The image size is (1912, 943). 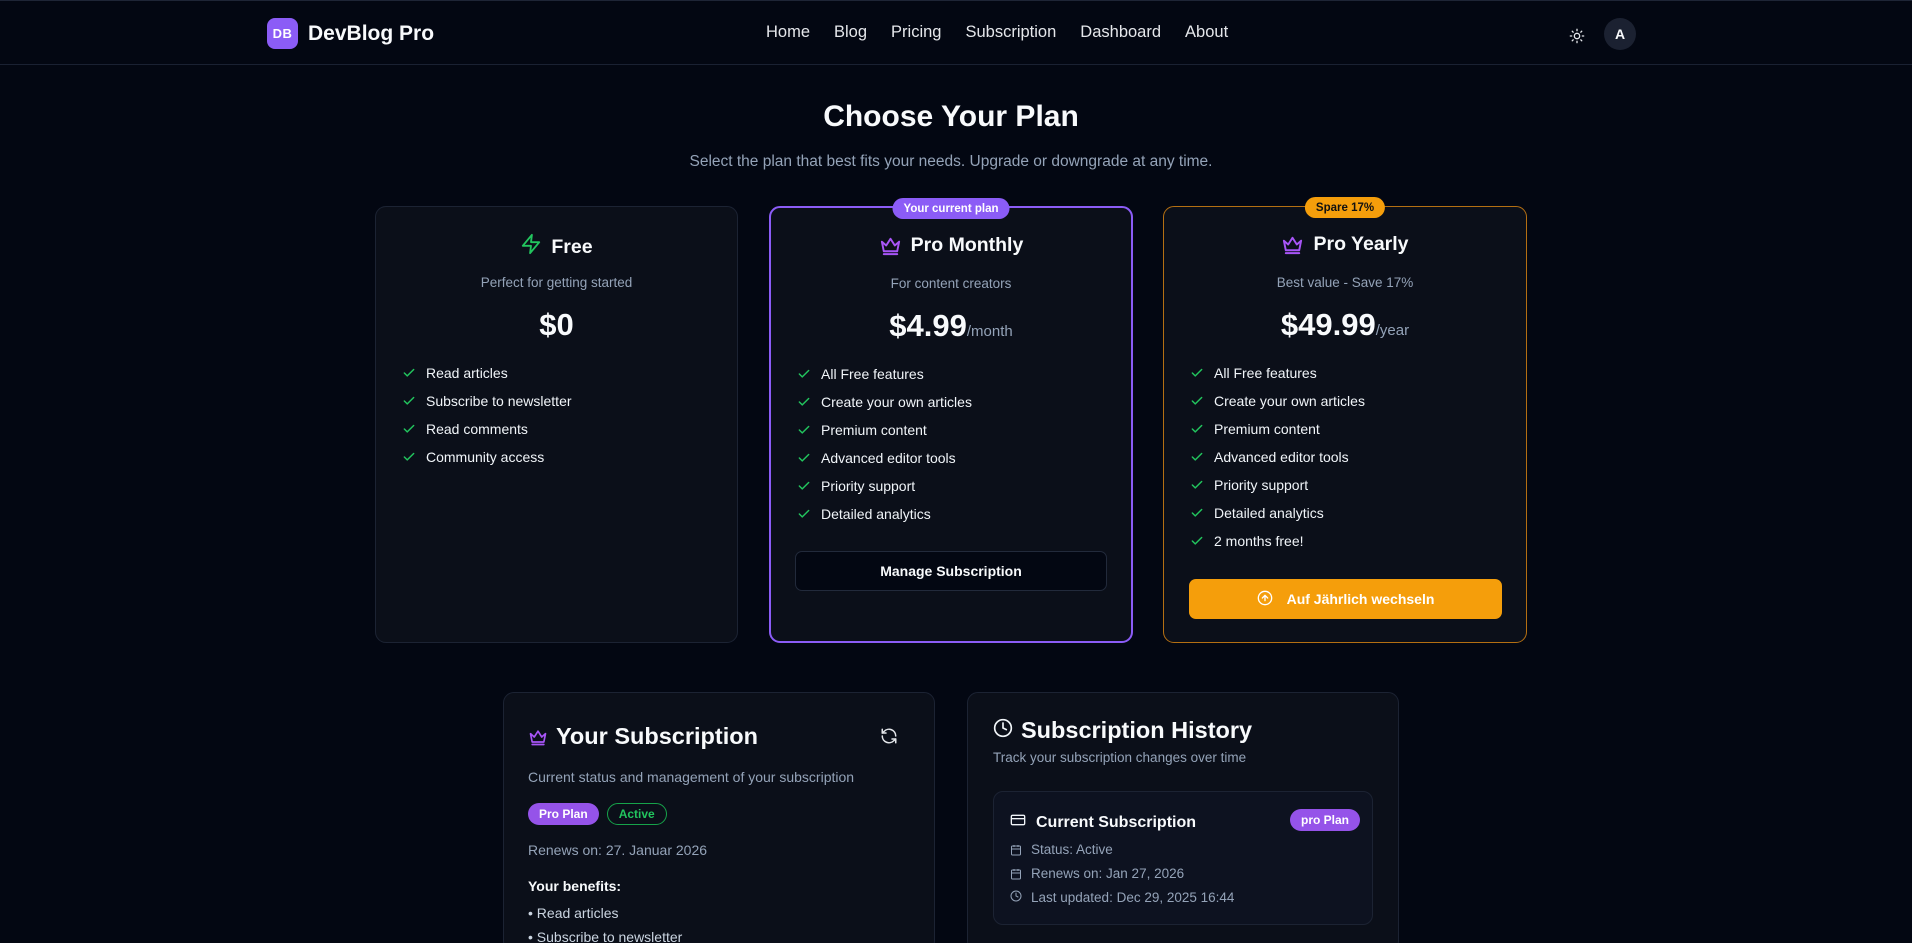 What do you see at coordinates (597, 814) in the screenshot?
I see `status-chips: Pro Plan Active` at bounding box center [597, 814].